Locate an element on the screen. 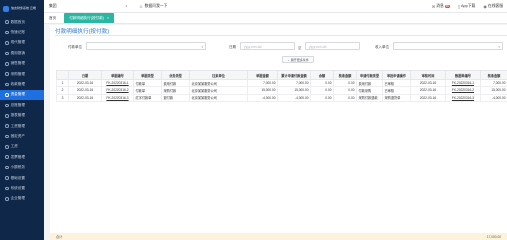 This screenshot has width=507, height=240. table-cell-doc-type: 红字付款单 is located at coordinates (147, 97).